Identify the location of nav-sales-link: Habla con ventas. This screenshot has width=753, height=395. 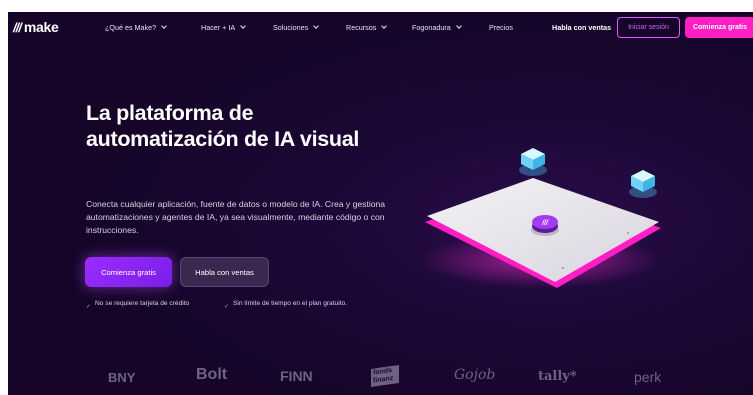
(581, 27).